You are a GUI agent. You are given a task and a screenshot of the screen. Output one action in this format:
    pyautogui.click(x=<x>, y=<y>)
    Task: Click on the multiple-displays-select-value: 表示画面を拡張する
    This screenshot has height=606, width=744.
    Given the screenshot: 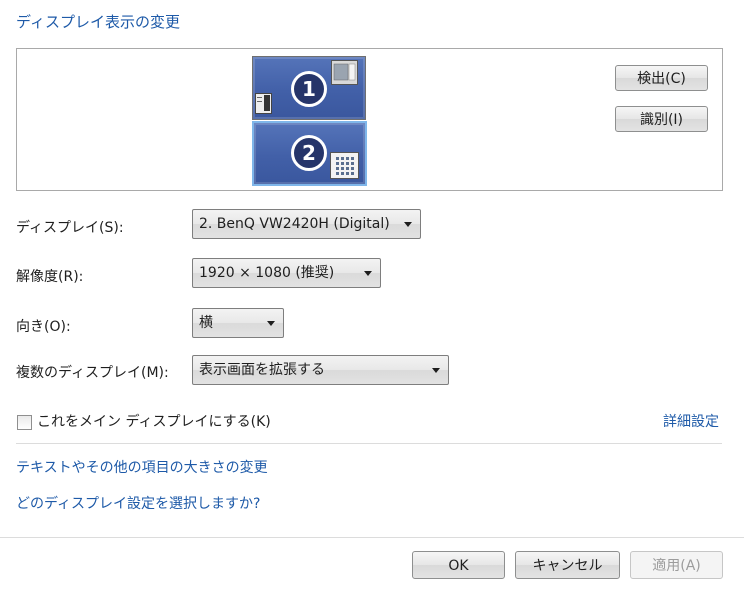 What is the action you would take?
    pyautogui.click(x=262, y=370)
    